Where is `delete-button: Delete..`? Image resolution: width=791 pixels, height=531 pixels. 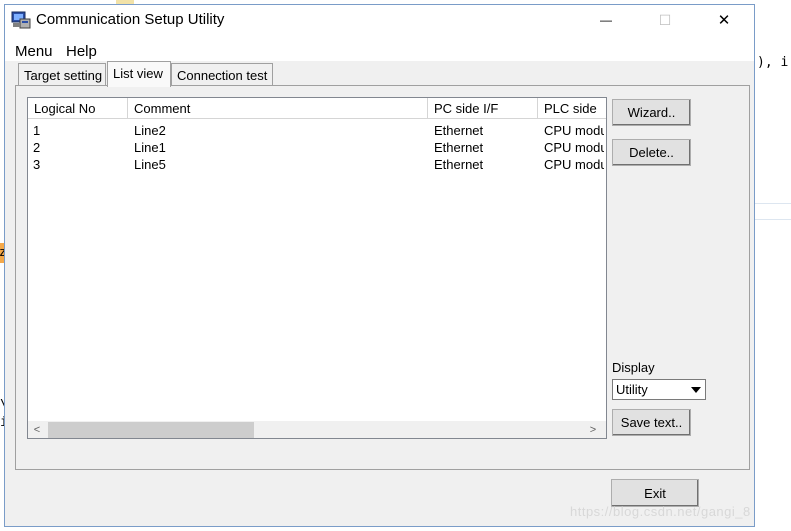 delete-button: Delete.. is located at coordinates (651, 152).